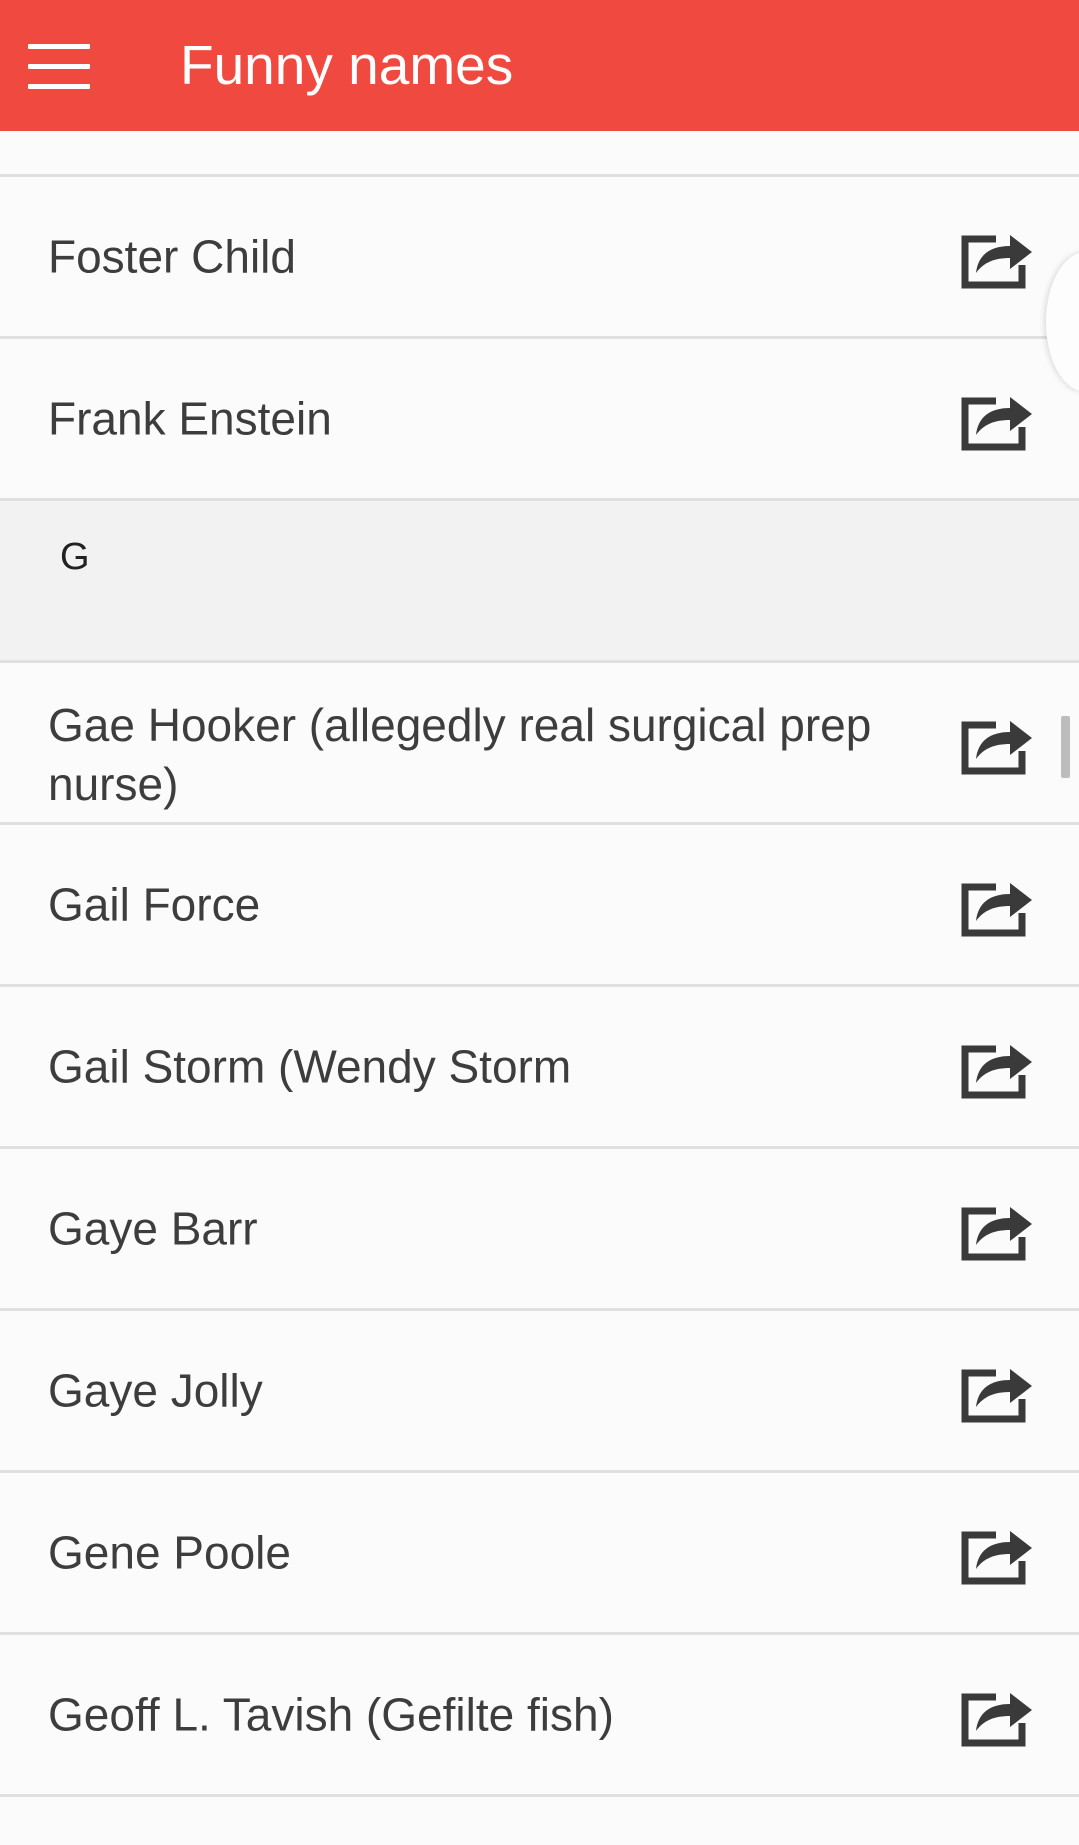 The width and height of the screenshot is (1079, 1845). Describe the element at coordinates (347, 65) in the screenshot. I see `app-title: Funny names` at that location.